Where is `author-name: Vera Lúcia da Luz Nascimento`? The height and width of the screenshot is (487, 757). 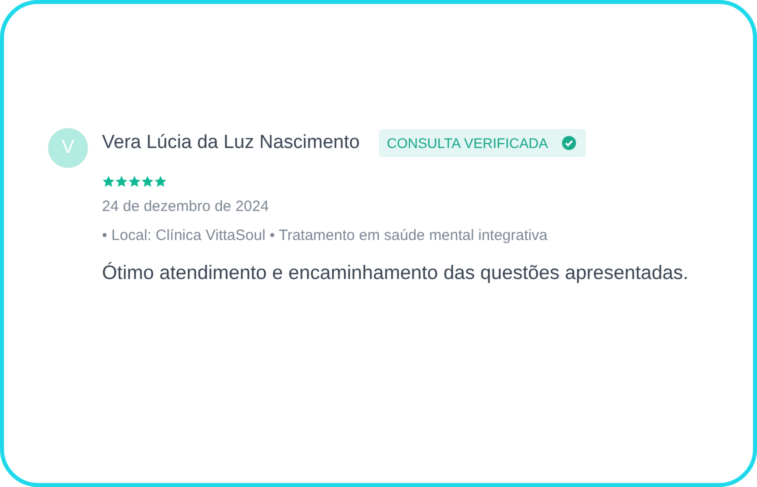
author-name: Vera Lúcia da Luz Nascimento is located at coordinates (231, 143).